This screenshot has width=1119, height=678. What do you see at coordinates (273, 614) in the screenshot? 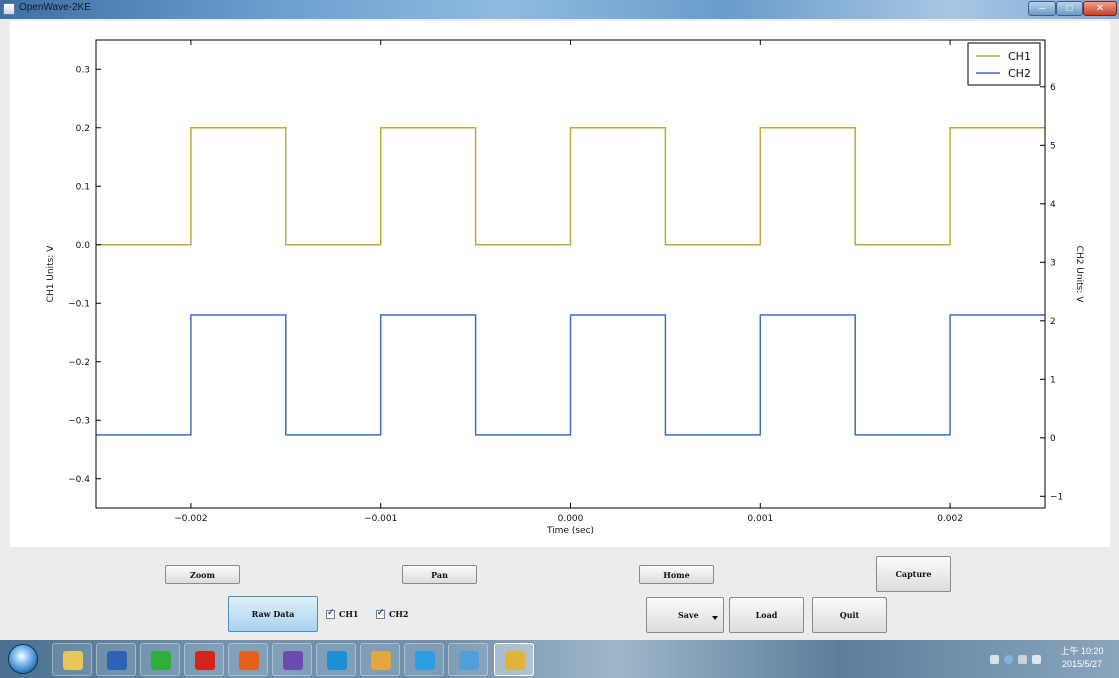
I see `raw-data-button: Raw Data` at bounding box center [273, 614].